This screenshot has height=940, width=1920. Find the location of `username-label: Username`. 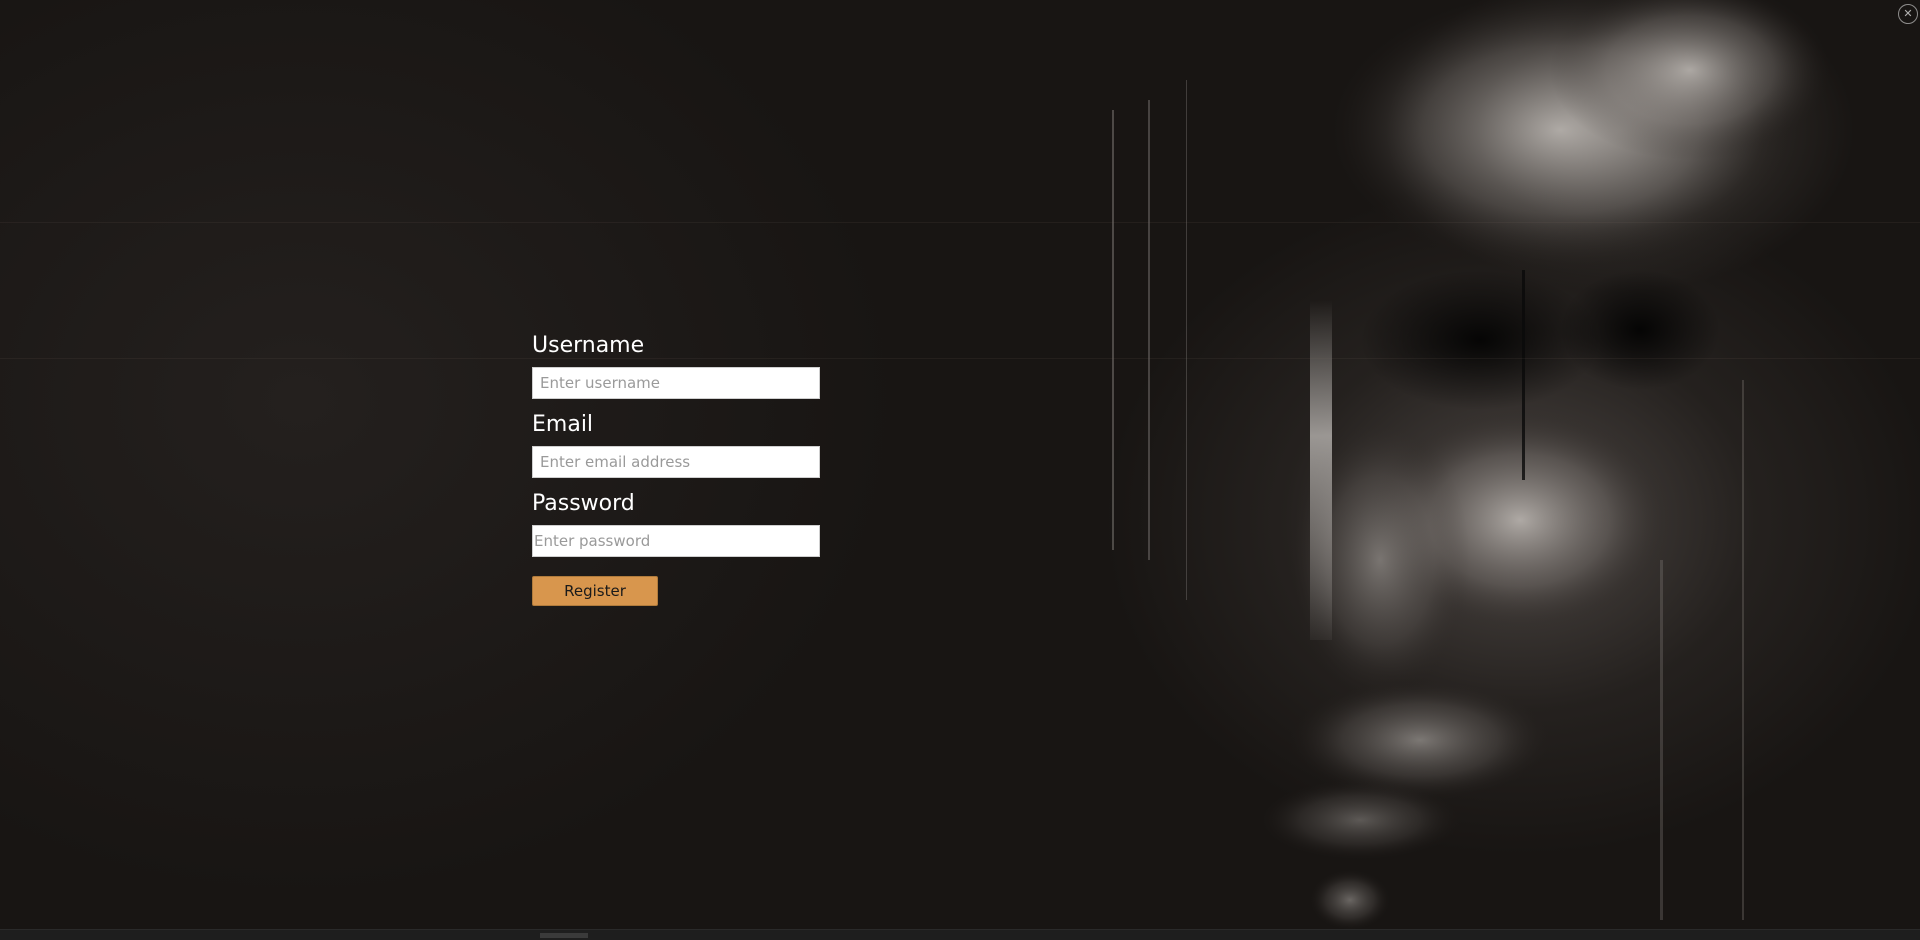

username-label: Username is located at coordinates (588, 345).